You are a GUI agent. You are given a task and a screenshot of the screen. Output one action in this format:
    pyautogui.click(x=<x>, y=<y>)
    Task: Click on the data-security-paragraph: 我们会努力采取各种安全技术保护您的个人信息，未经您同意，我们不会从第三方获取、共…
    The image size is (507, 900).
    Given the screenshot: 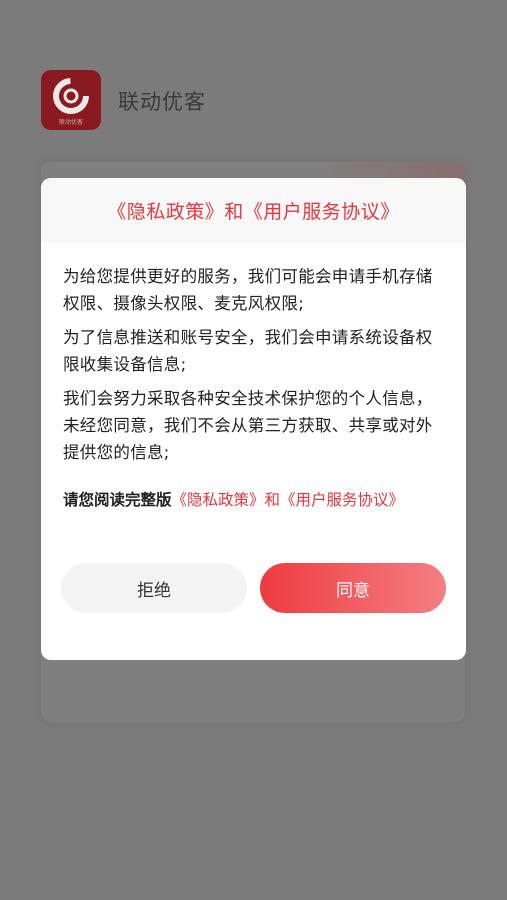 What is the action you would take?
    pyautogui.click(x=248, y=425)
    